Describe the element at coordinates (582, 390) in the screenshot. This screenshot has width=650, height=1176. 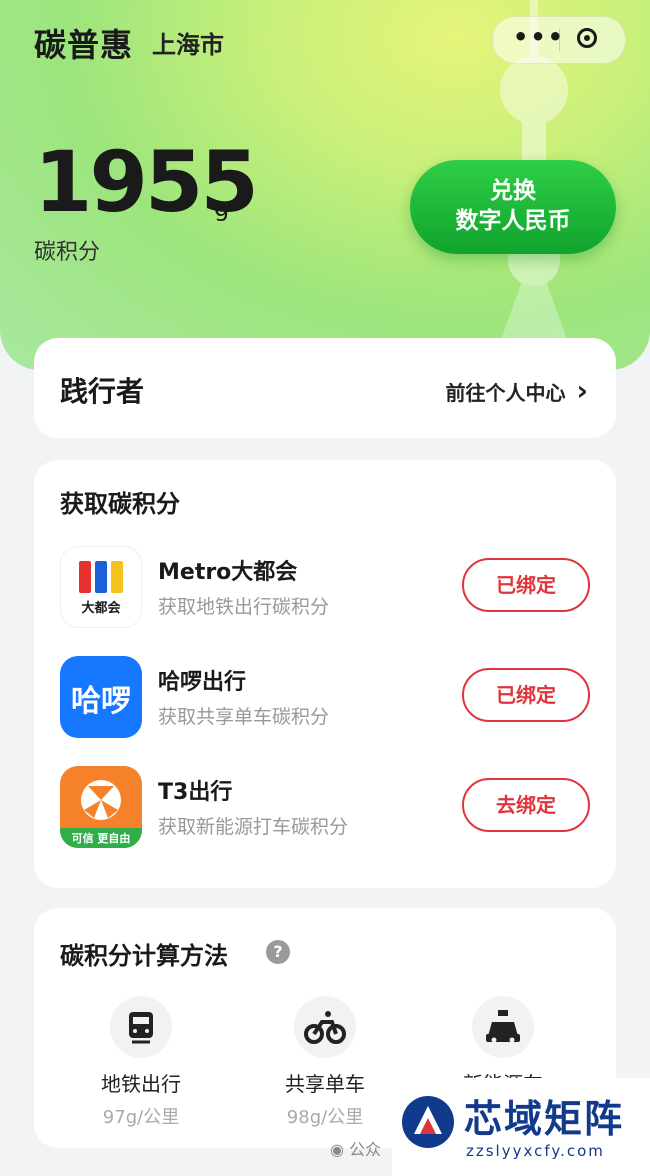
I see `chevron-right-icon: ›` at that location.